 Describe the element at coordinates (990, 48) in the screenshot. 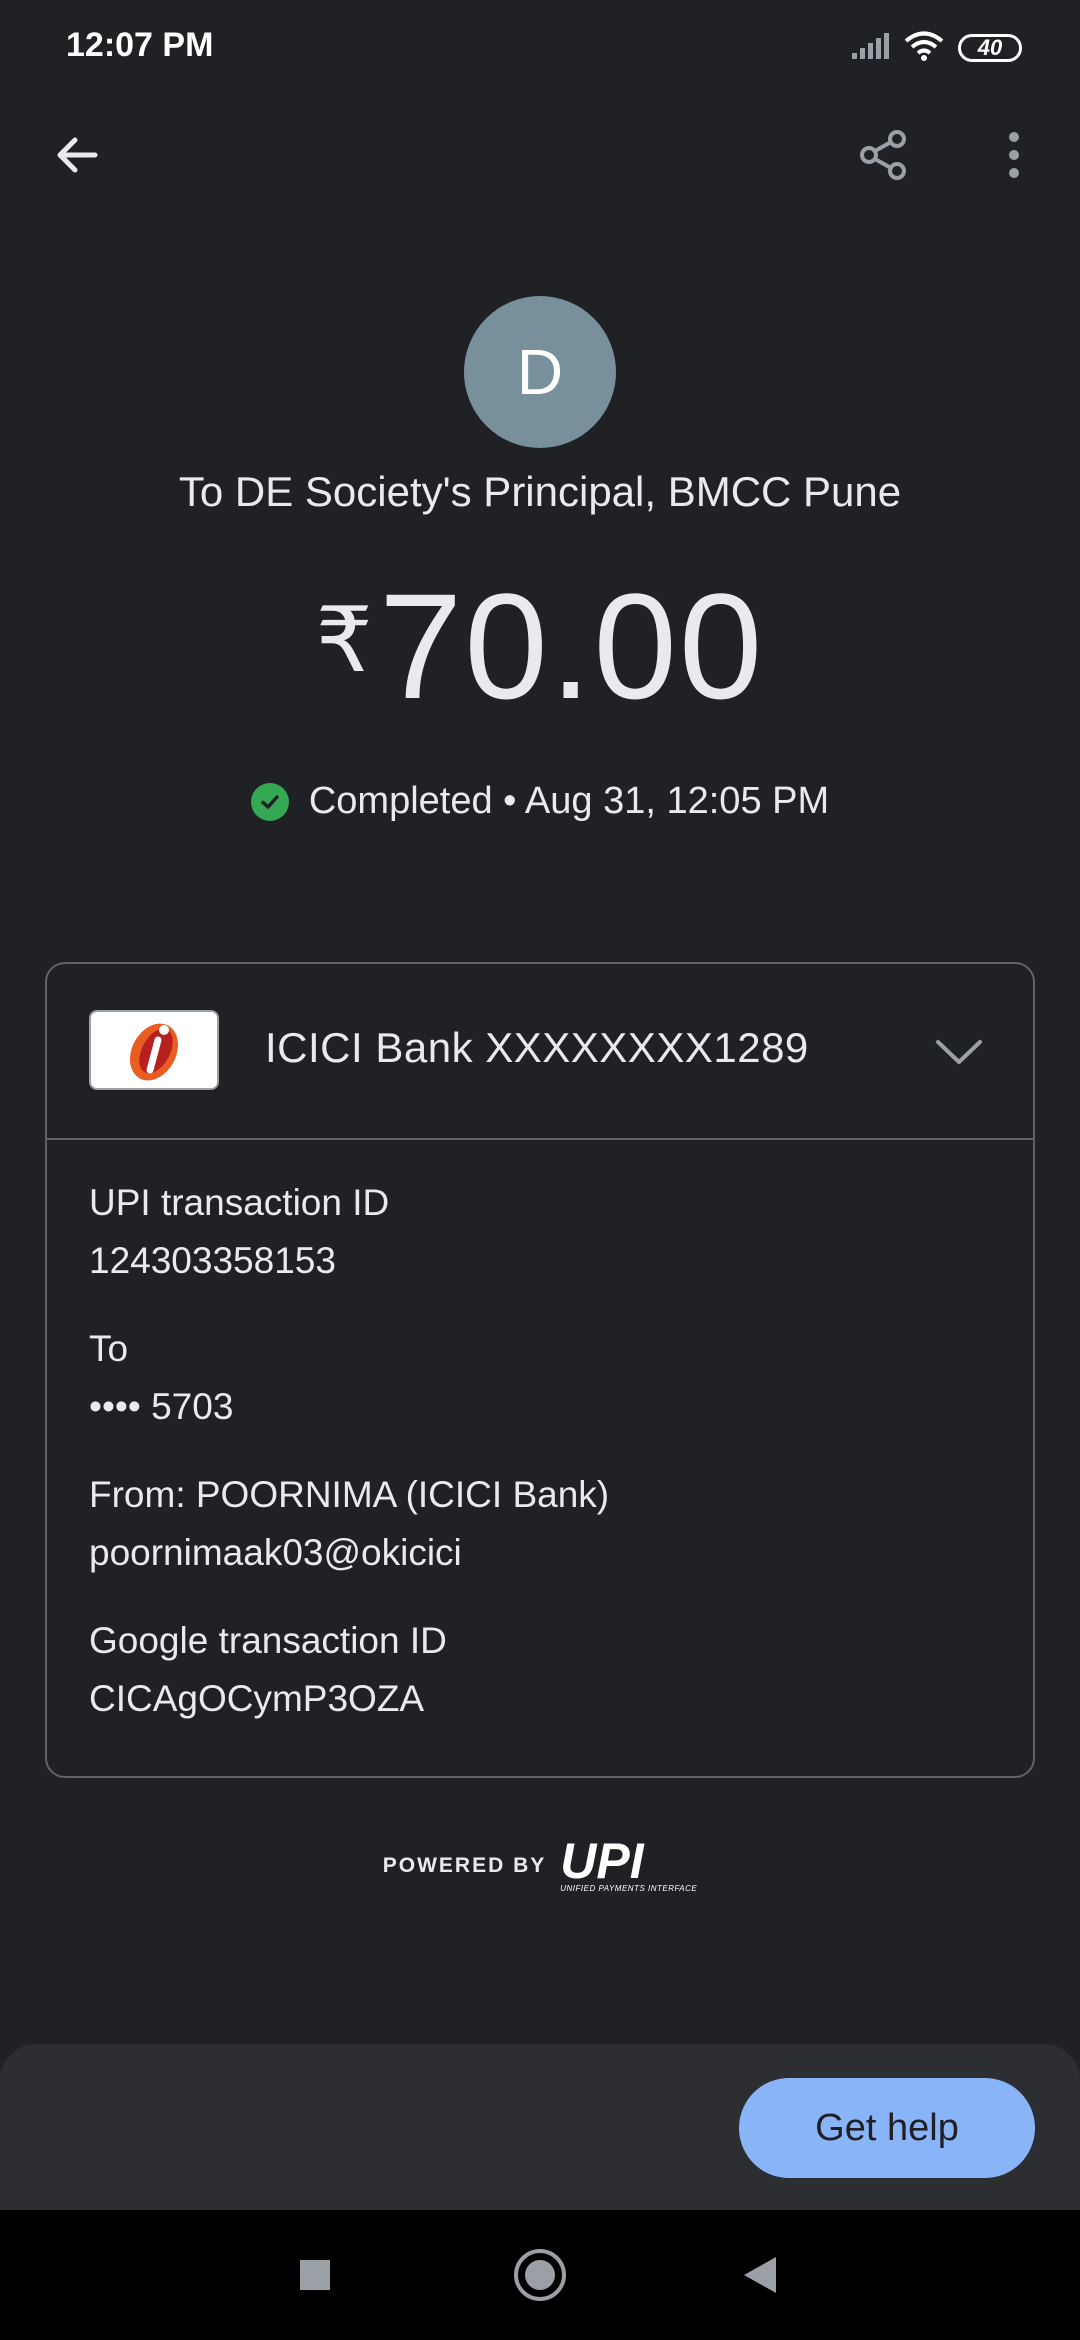

I see `battery-icon: 40` at that location.